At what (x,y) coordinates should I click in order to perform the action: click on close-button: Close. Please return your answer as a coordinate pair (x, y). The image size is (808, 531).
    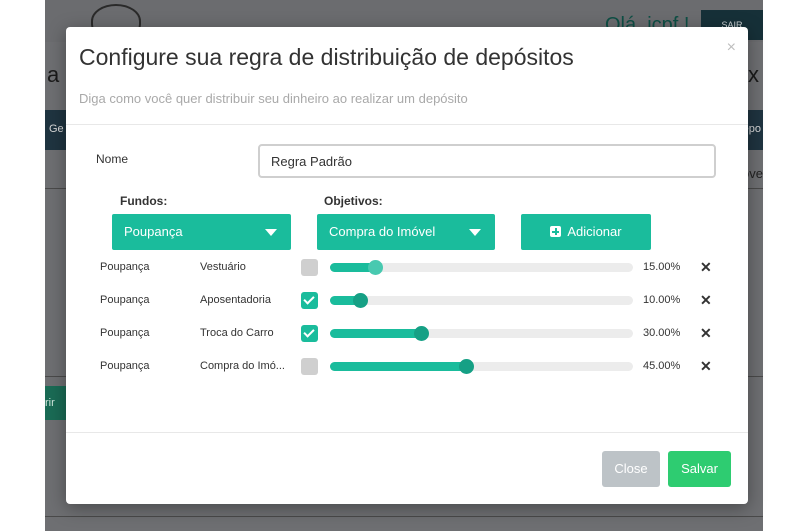
    Looking at the image, I should click on (631, 469).